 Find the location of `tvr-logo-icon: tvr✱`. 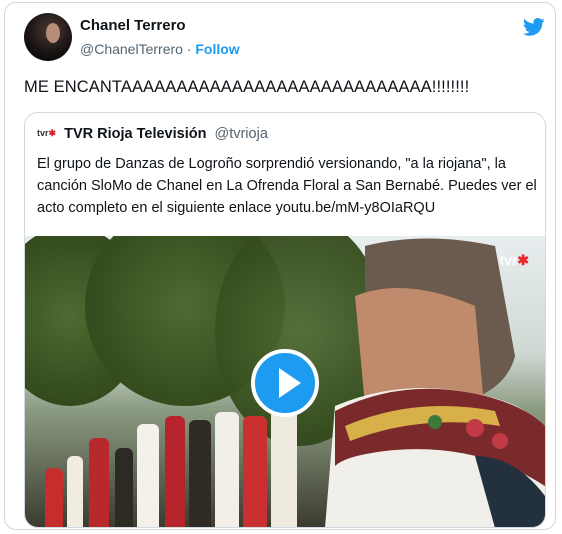

tvr-logo-icon: tvr✱ is located at coordinates (47, 133).